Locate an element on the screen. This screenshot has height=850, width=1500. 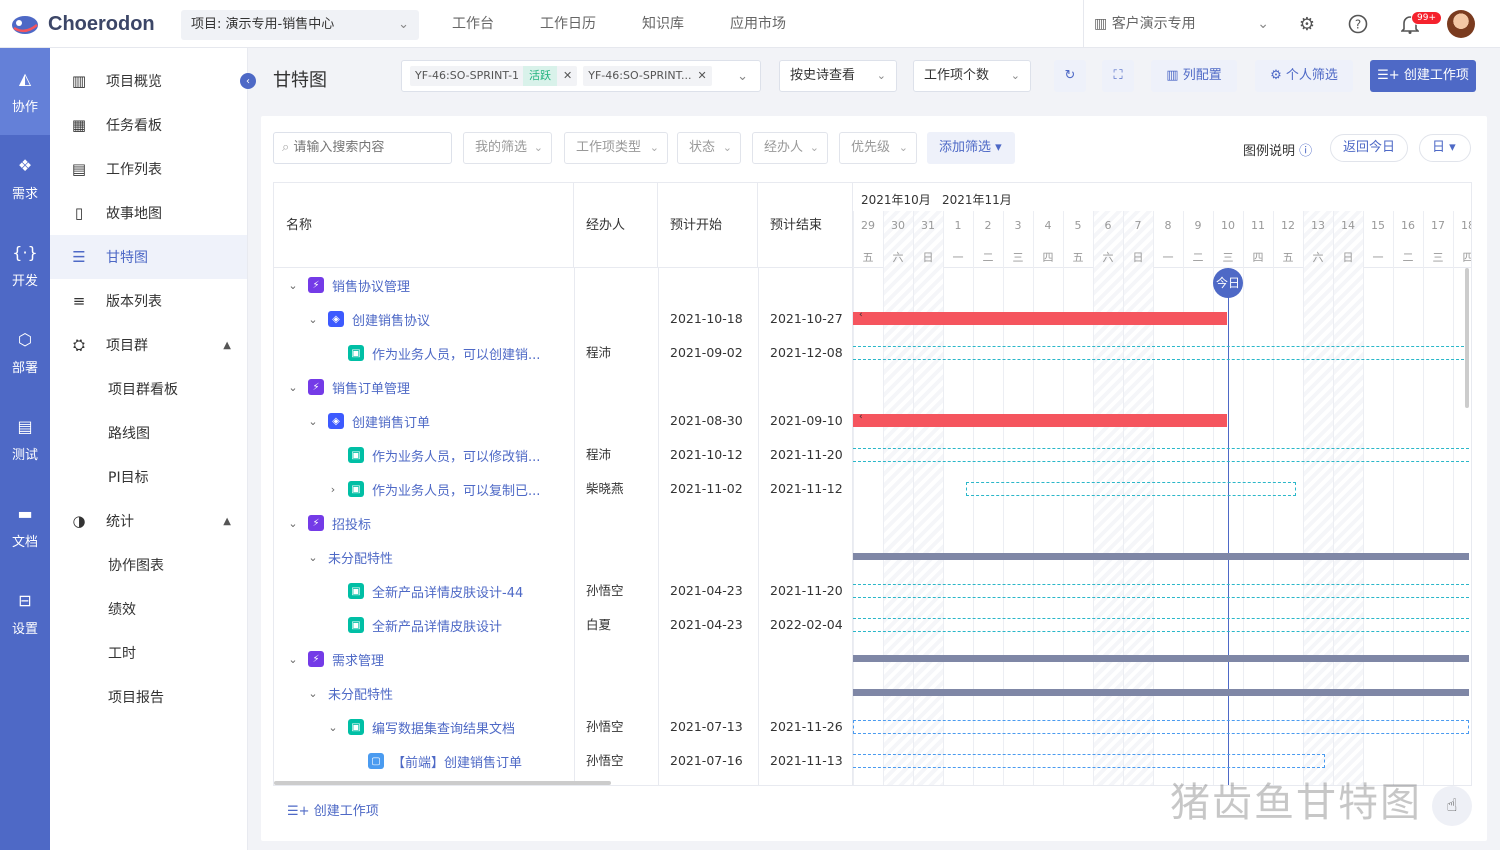
row-name: 需求管理 is located at coordinates (358, 659).